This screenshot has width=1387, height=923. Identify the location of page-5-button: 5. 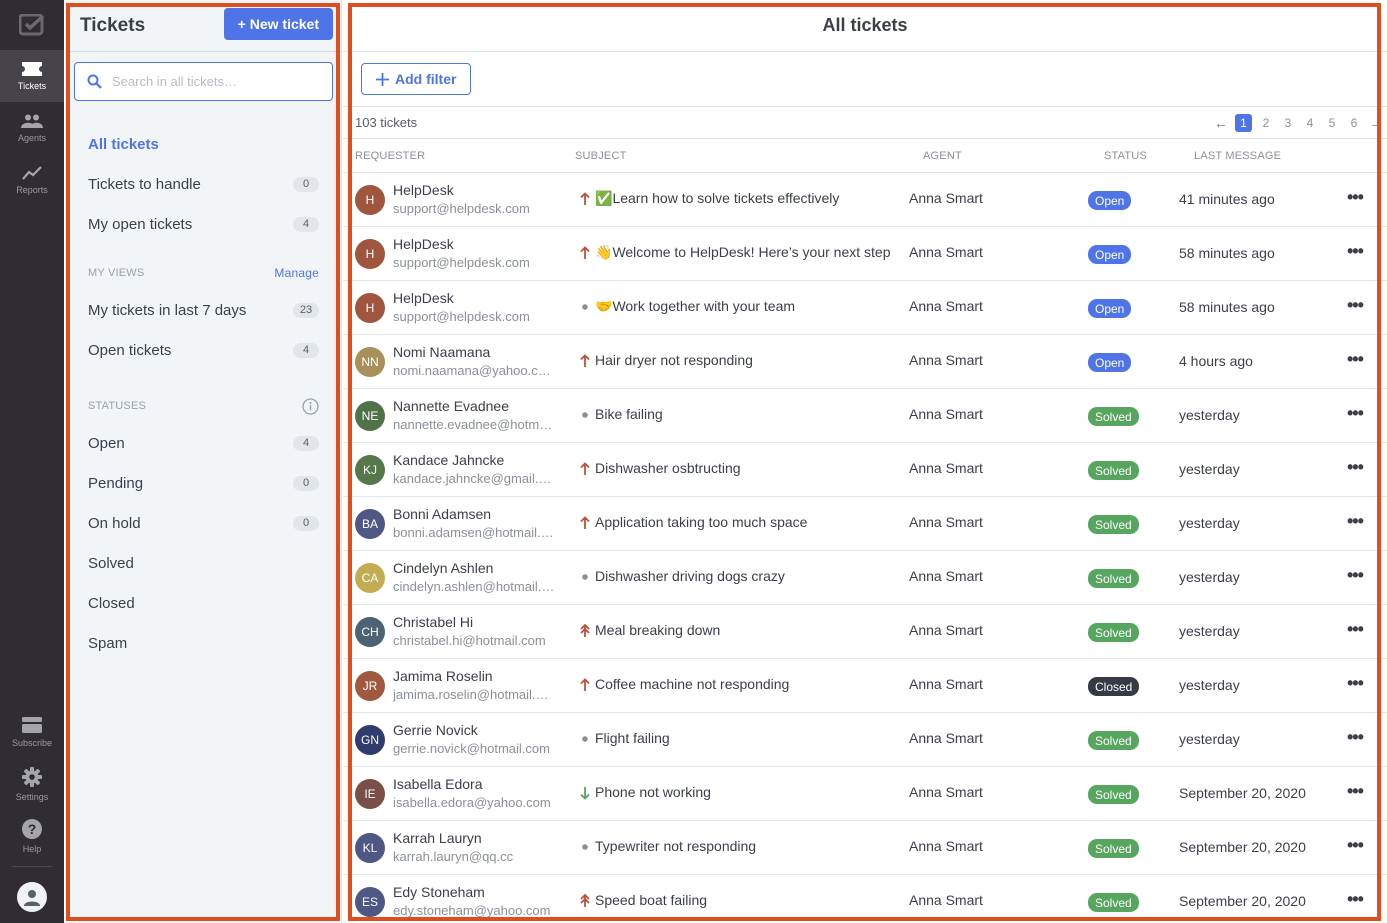
(1332, 123).